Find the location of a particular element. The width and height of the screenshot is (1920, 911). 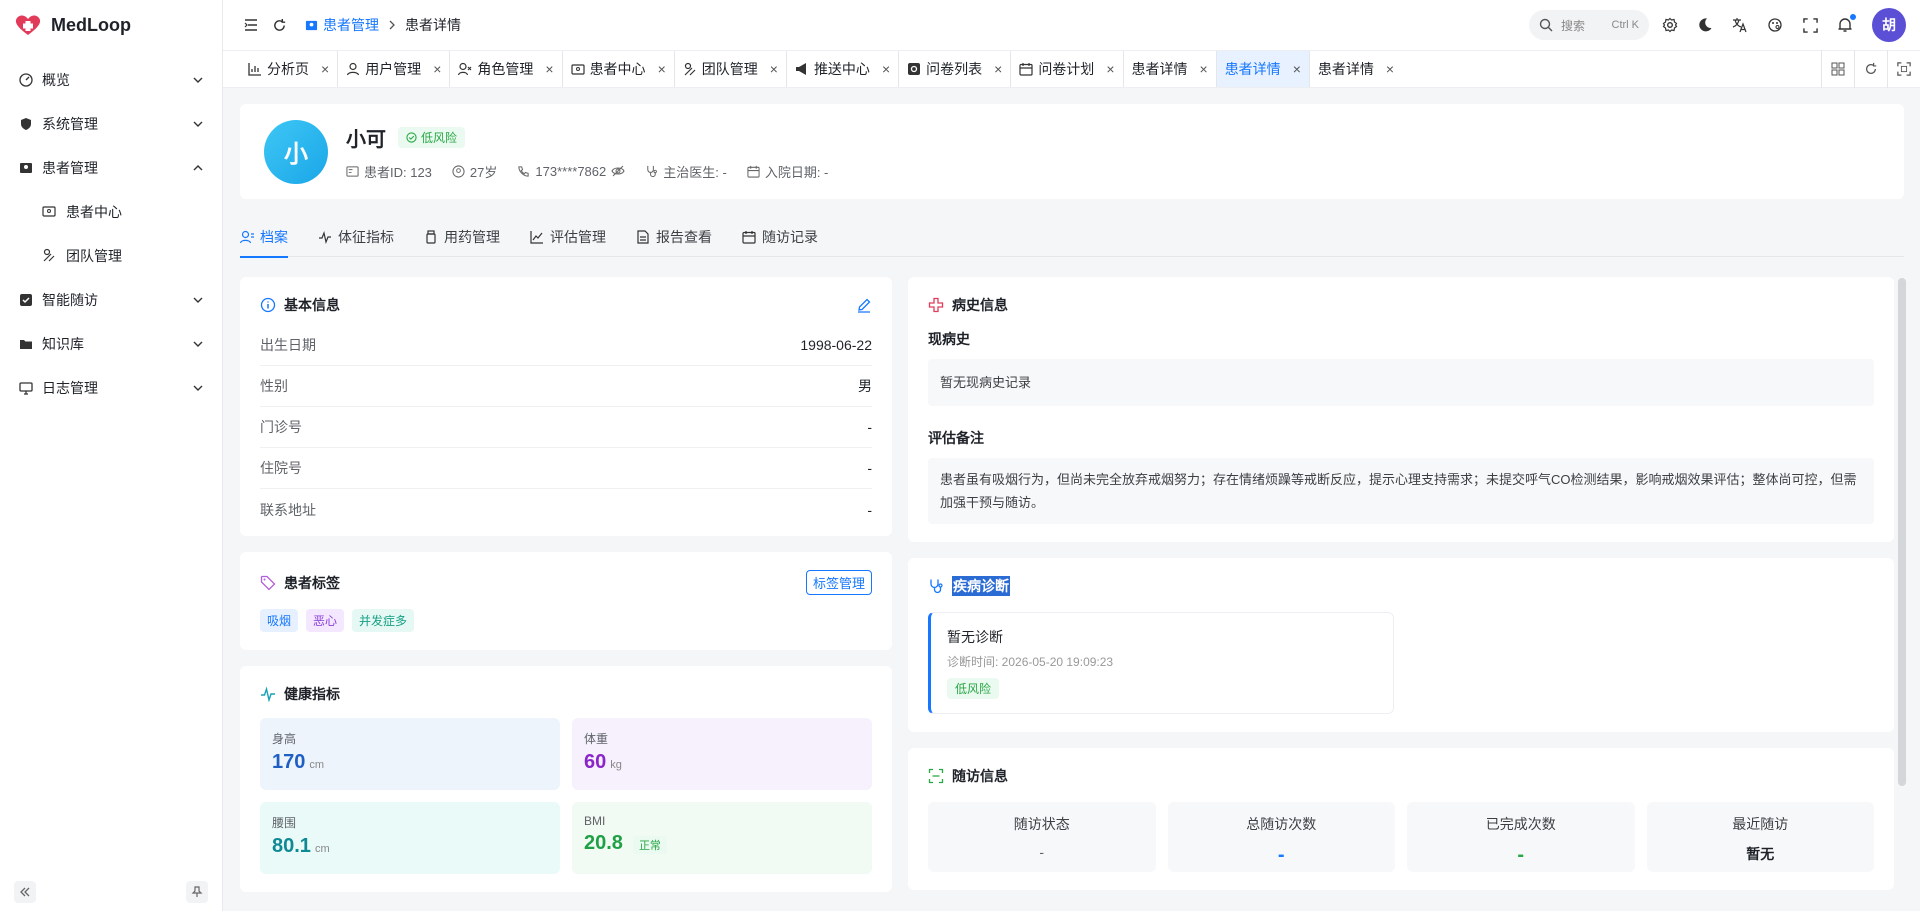

tab-label: 患者中心 is located at coordinates (617, 69).